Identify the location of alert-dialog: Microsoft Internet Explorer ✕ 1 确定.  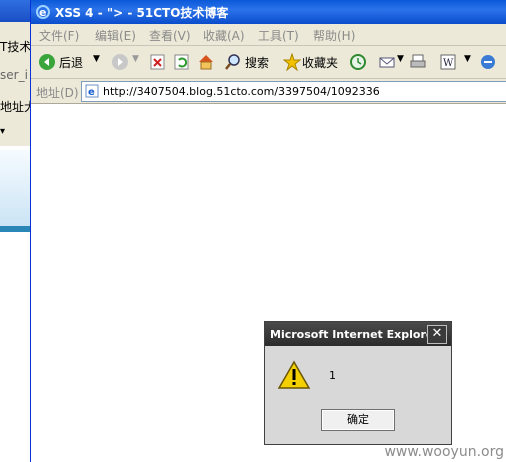
(358, 383).